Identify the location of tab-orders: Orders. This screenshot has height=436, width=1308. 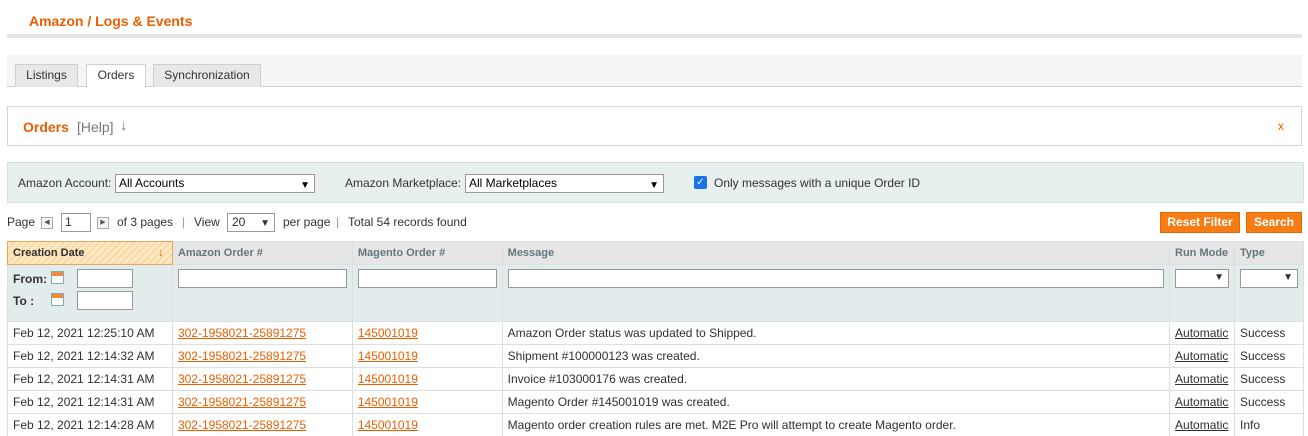
(116, 76).